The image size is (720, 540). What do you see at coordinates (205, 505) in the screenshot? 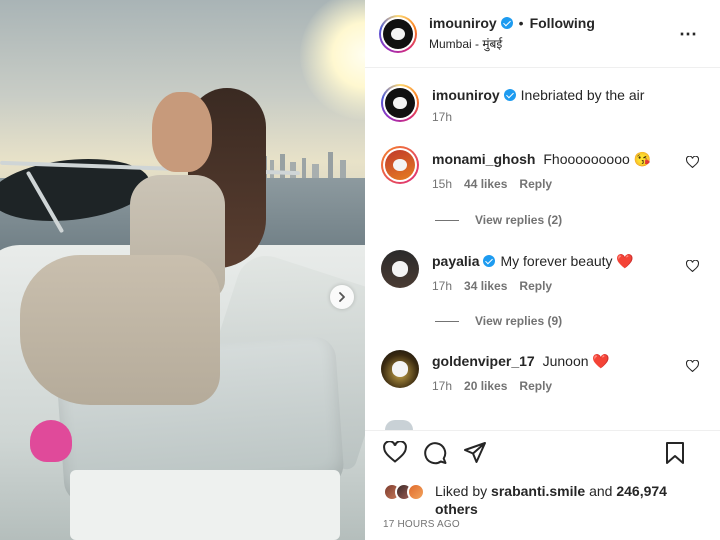
I see `seat-base` at bounding box center [205, 505].